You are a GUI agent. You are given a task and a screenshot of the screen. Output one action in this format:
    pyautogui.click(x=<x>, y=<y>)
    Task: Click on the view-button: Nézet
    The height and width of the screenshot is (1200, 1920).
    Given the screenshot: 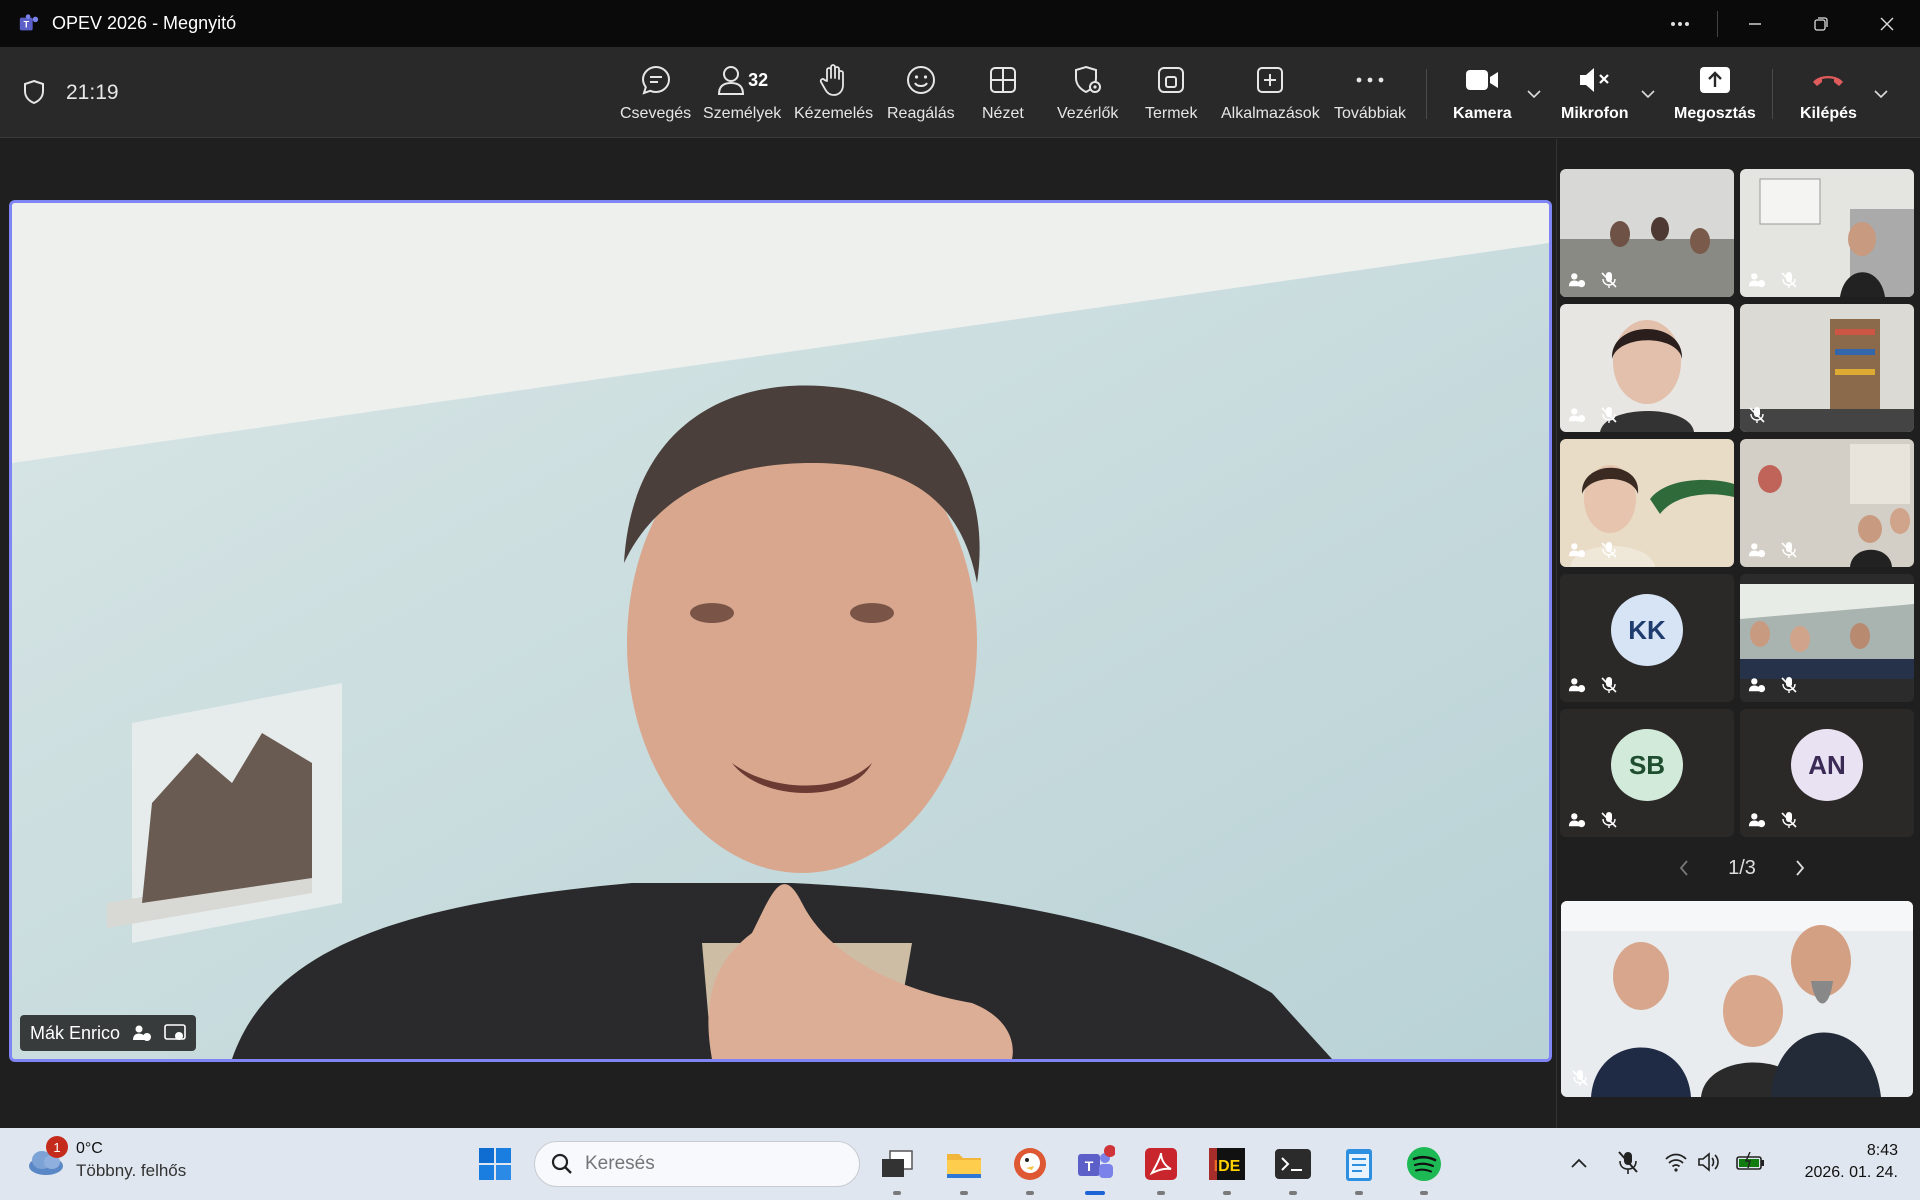 What is the action you would take?
    pyautogui.click(x=1003, y=94)
    